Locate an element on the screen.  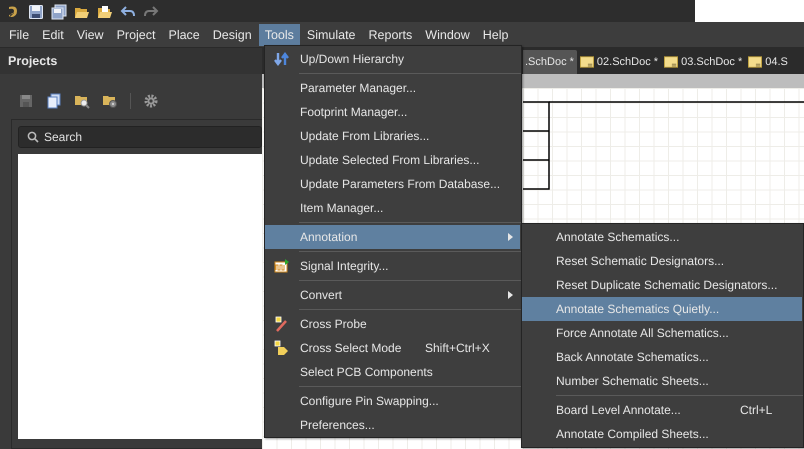
probe-icon is located at coordinates (282, 324).